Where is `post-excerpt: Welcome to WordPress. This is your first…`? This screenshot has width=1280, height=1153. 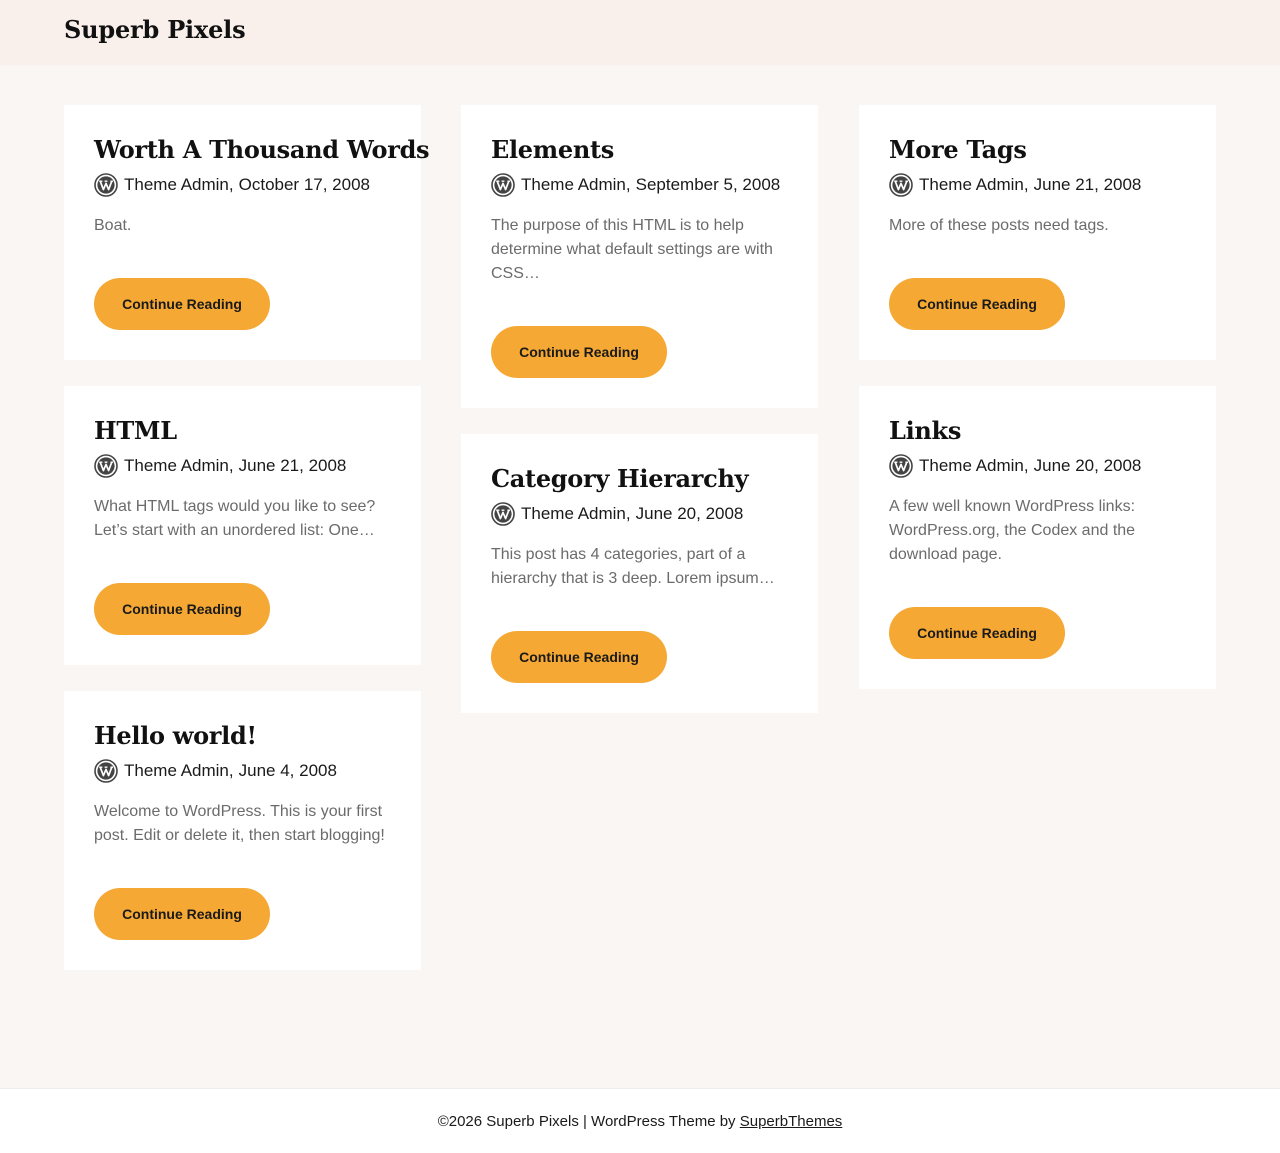 post-excerpt: Welcome to WordPress. This is your first… is located at coordinates (239, 823).